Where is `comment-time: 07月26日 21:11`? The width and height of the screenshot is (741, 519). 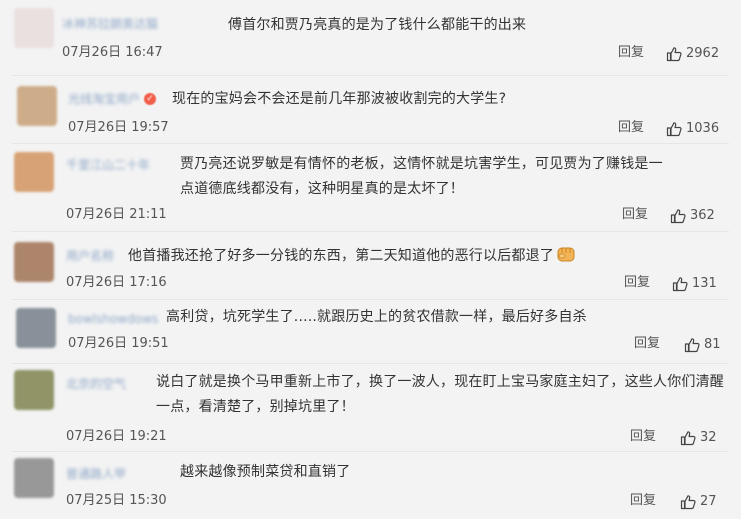 comment-time: 07月26日 21:11 is located at coordinates (116, 214).